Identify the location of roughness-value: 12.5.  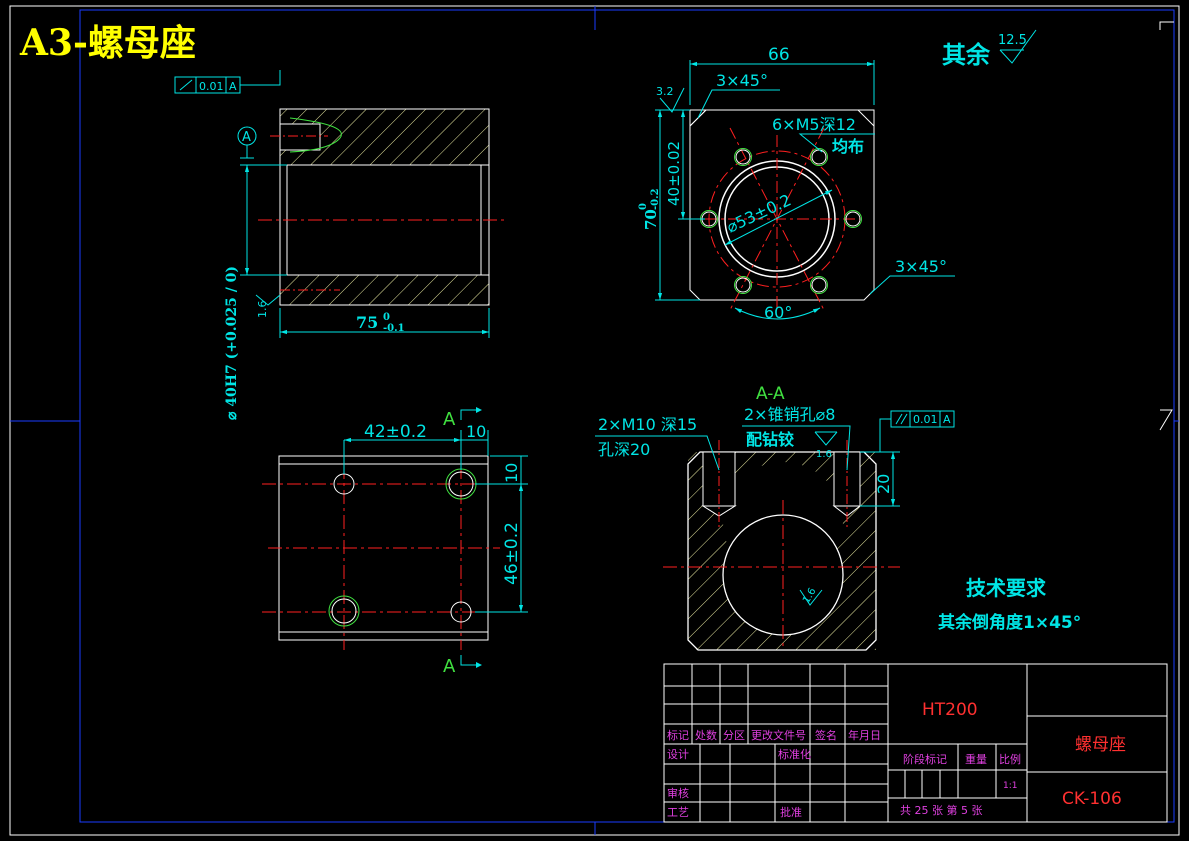
(1012, 40).